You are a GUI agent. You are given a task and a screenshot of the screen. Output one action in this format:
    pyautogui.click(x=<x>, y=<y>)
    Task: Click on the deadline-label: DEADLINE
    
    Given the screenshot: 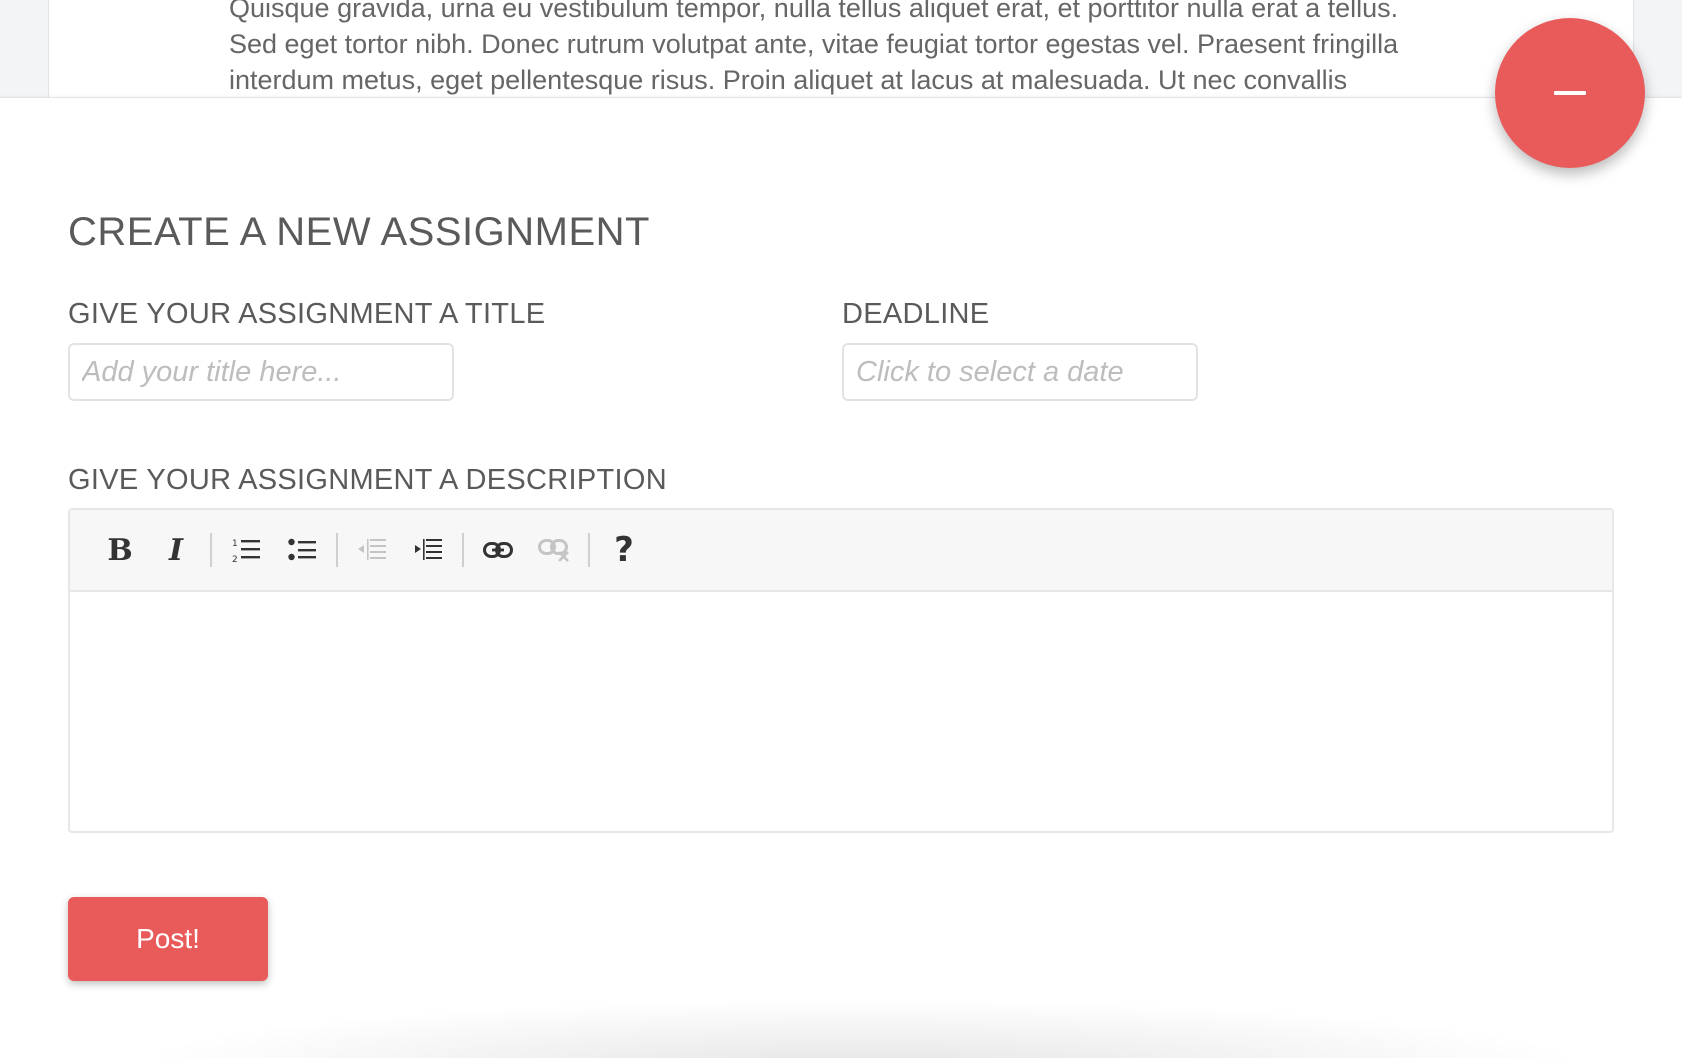 What is the action you would take?
    pyautogui.click(x=916, y=314)
    